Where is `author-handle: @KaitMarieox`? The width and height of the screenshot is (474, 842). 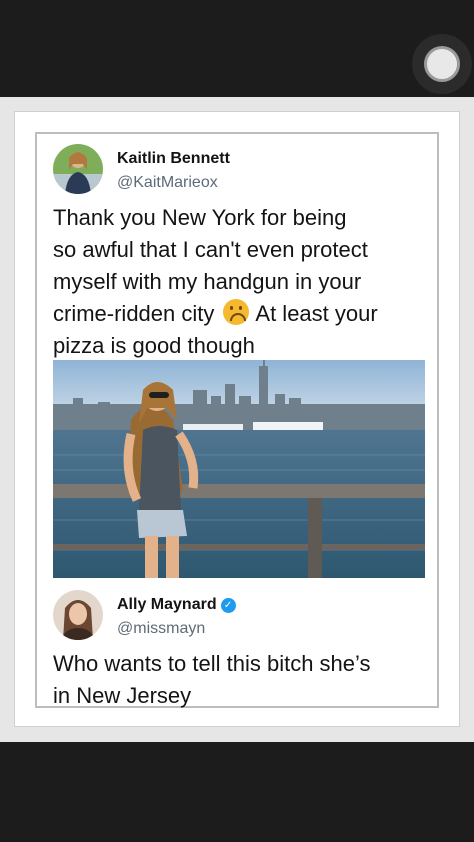
author-handle: @KaitMarieox is located at coordinates (167, 183).